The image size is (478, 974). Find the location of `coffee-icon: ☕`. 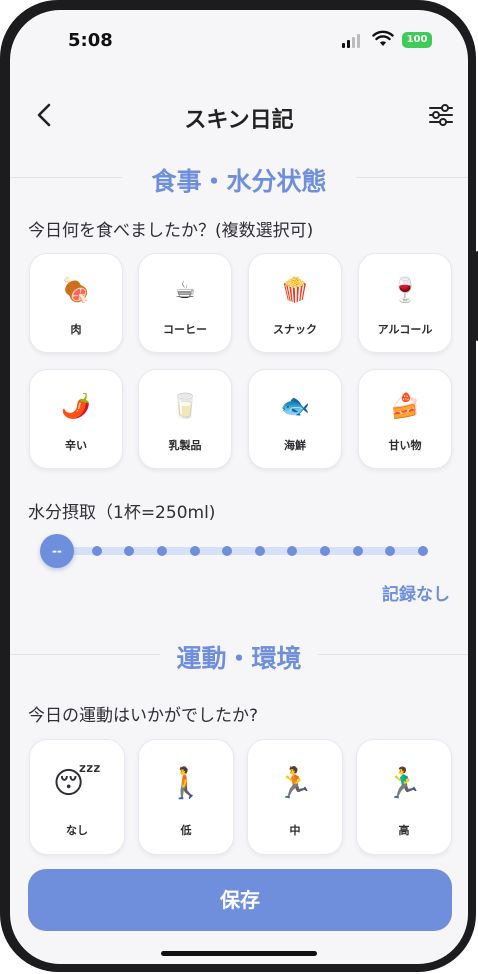

coffee-icon: ☕ is located at coordinates (185, 290).